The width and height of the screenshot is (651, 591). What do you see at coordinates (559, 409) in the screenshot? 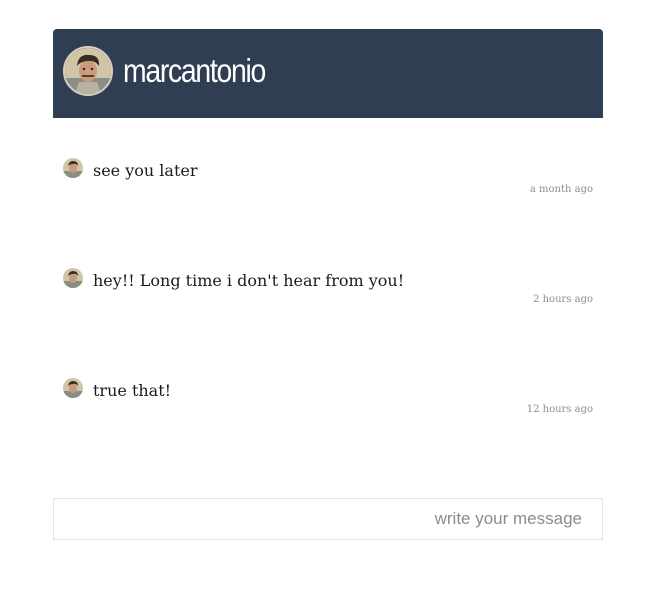
I see `message-timestamp: 12 hours ago` at bounding box center [559, 409].